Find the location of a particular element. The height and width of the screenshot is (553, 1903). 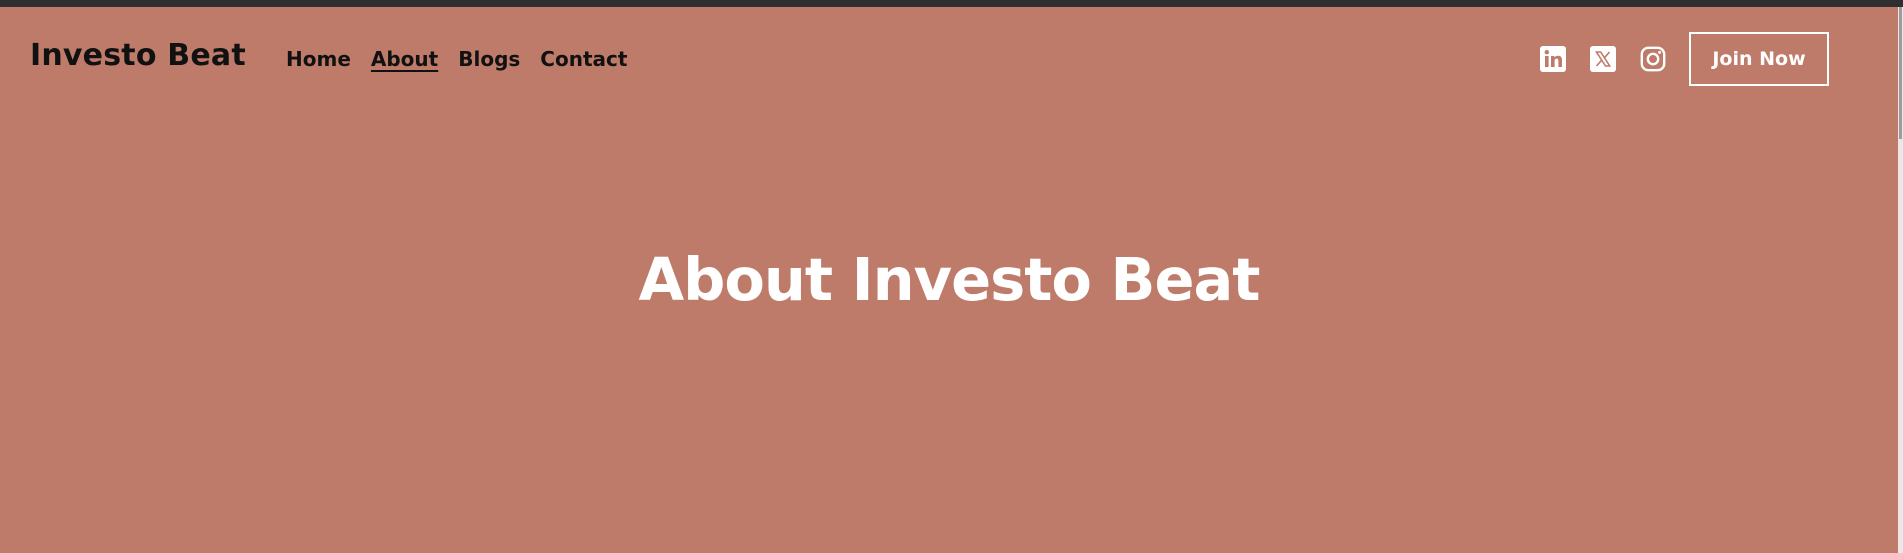

page-scrollbar is located at coordinates (1900, 280).